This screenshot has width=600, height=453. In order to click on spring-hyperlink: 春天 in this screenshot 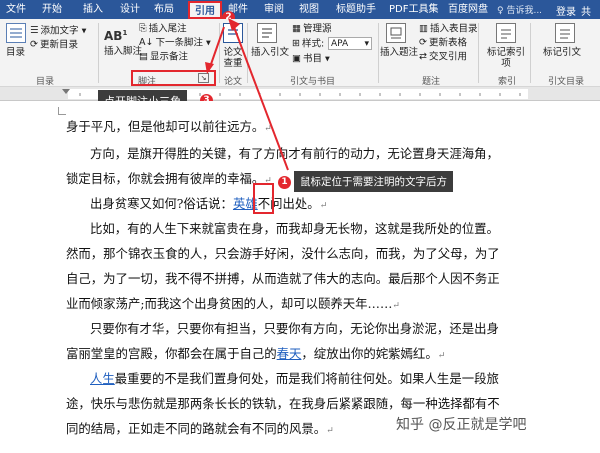, I will do `click(289, 353)`.